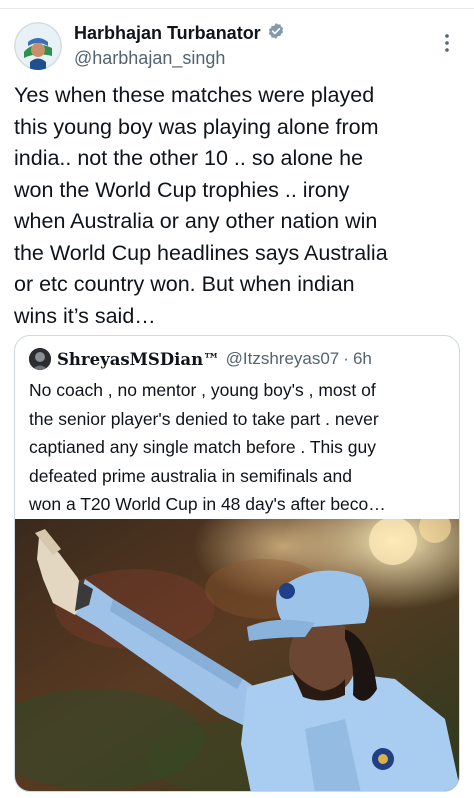  I want to click on verified-badge-icon, so click(276, 33).